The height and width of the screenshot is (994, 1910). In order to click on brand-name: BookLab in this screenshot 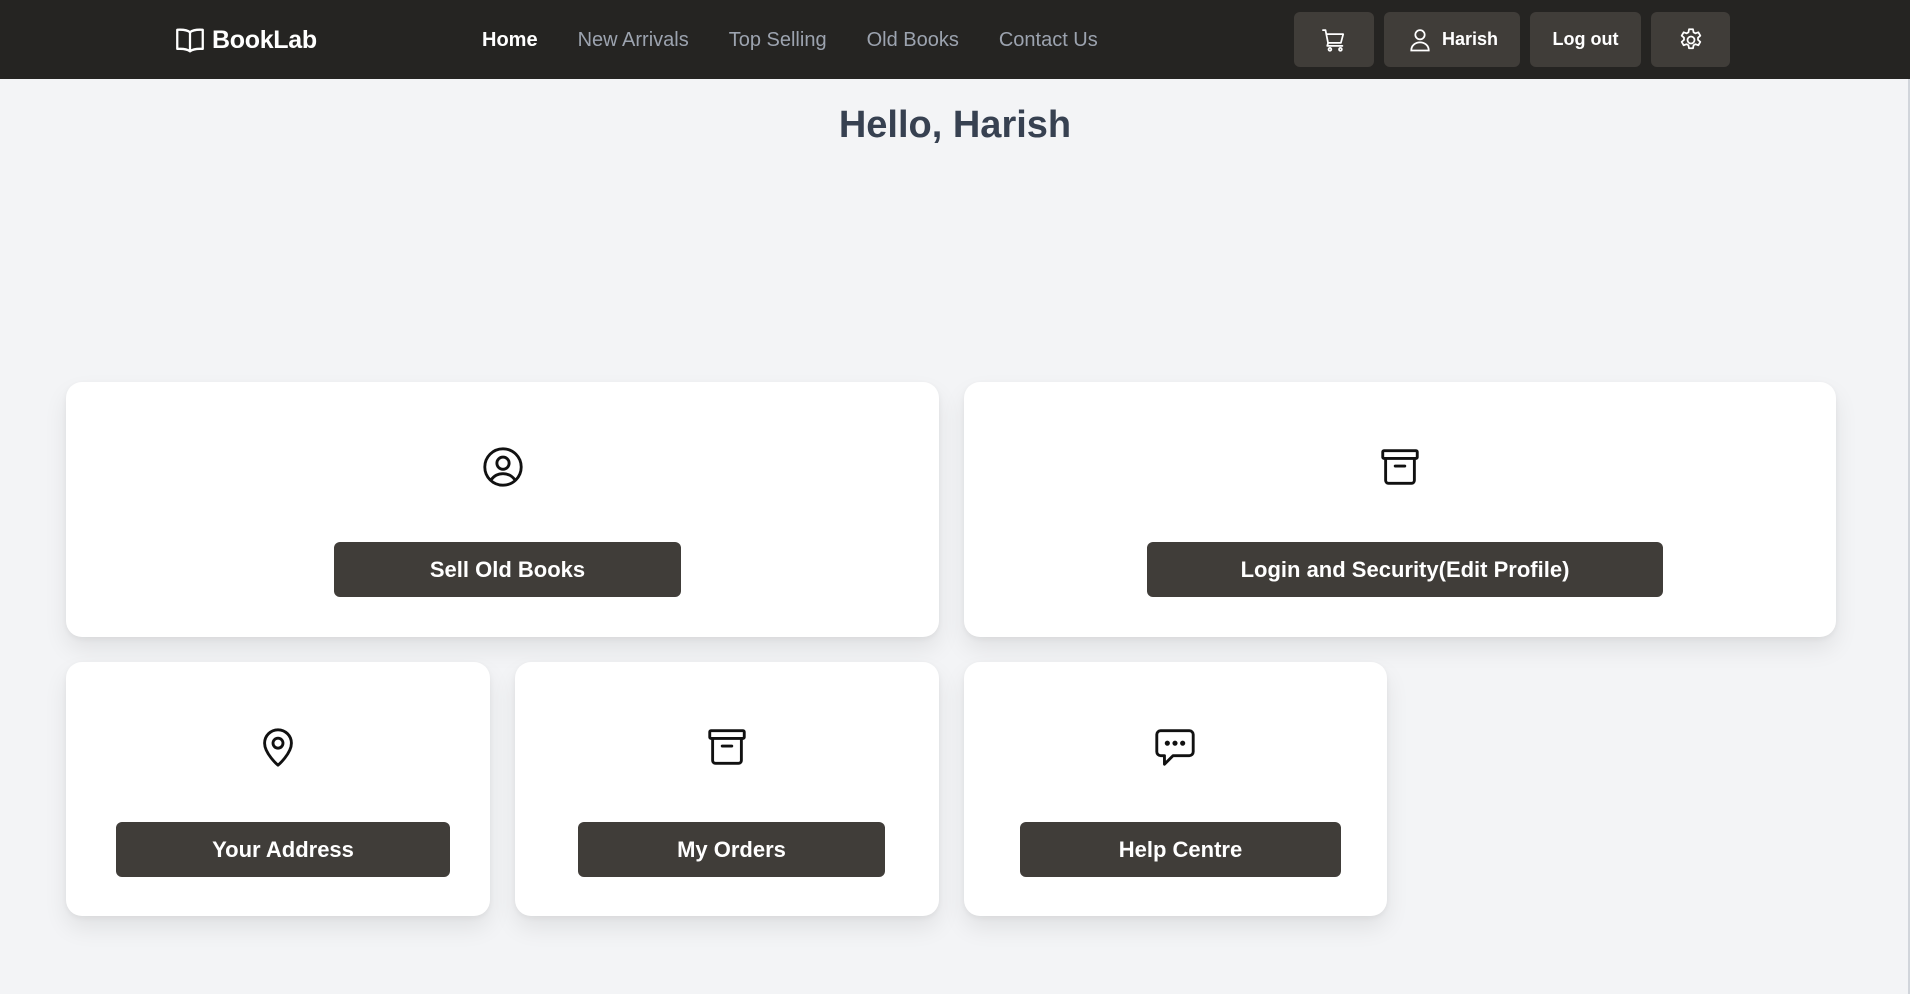, I will do `click(264, 39)`.